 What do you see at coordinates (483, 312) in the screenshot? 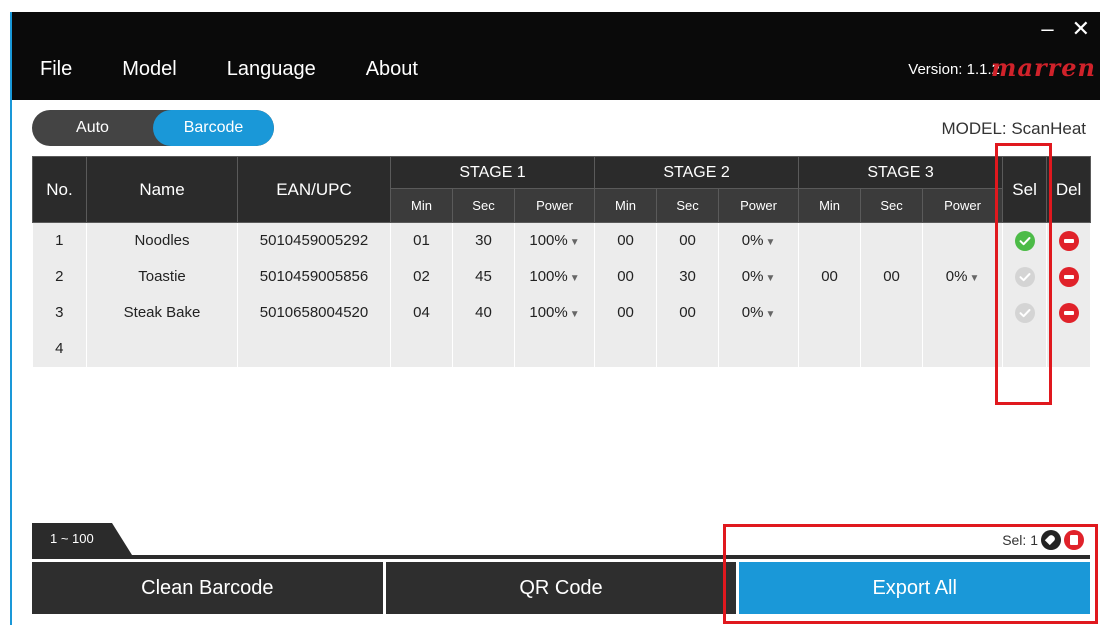
I see `stage-1-sec-cell: 40` at bounding box center [483, 312].